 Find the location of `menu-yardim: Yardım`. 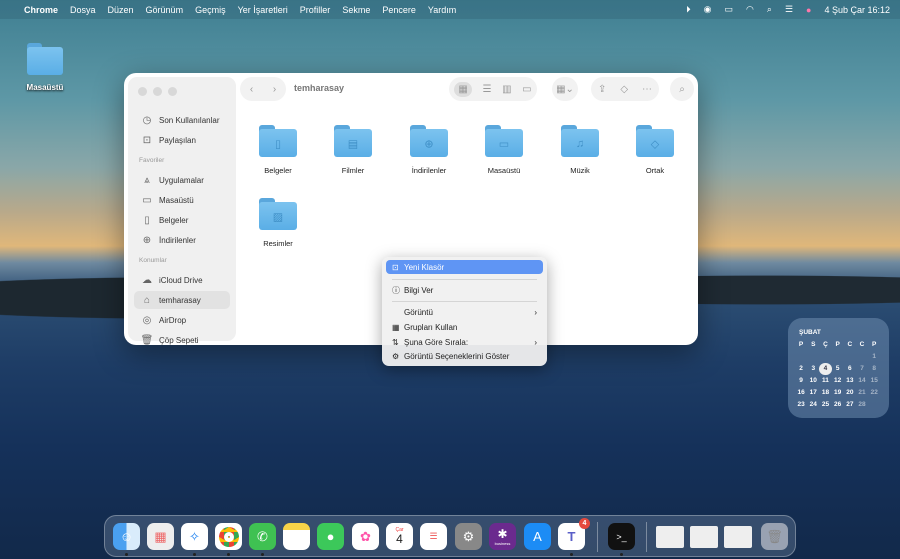

menu-yardim: Yardım is located at coordinates (442, 10).